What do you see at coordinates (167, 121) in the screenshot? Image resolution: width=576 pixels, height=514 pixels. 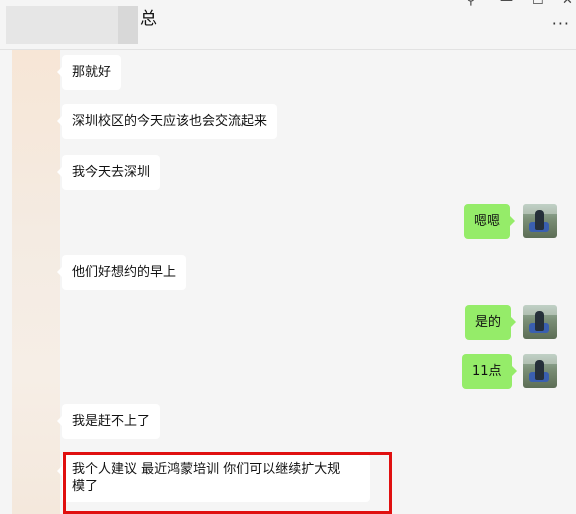 I see `message-bubble: 深圳校区的今天应该也会交流起来` at bounding box center [167, 121].